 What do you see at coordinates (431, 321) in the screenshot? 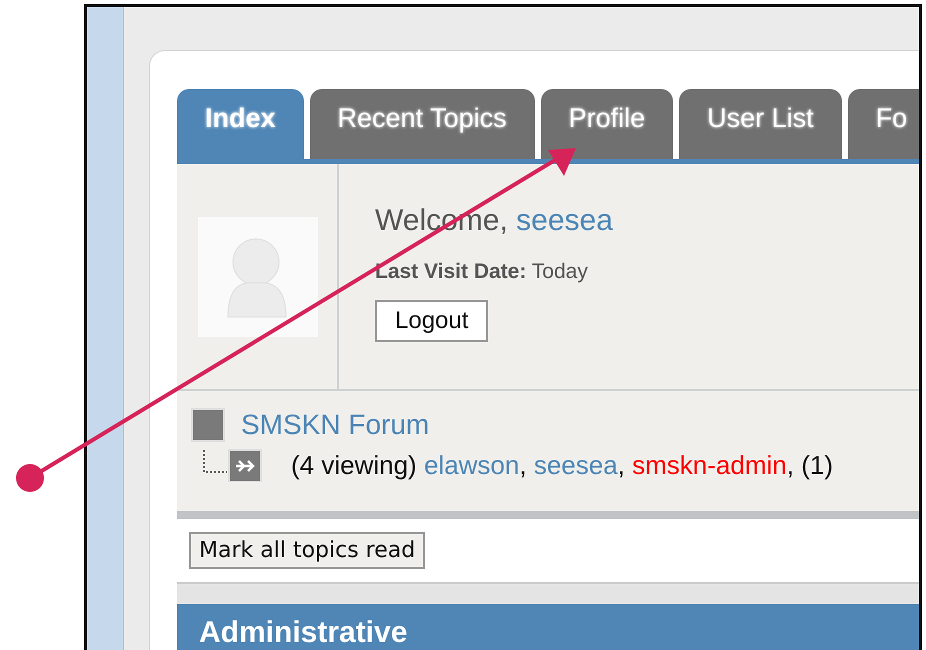
I see `logout-button: Logout` at bounding box center [431, 321].